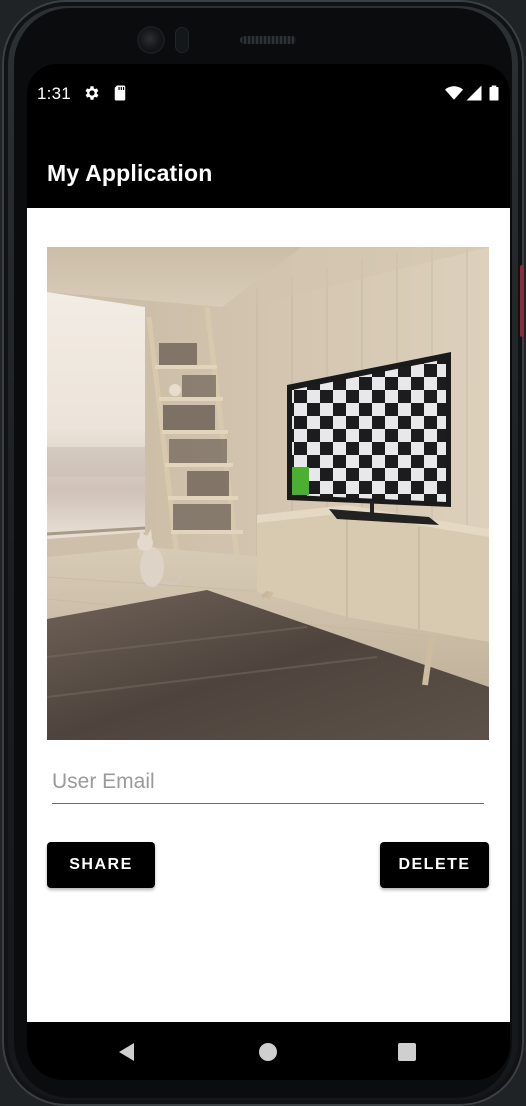  What do you see at coordinates (130, 173) in the screenshot?
I see `page-title: My Application` at bounding box center [130, 173].